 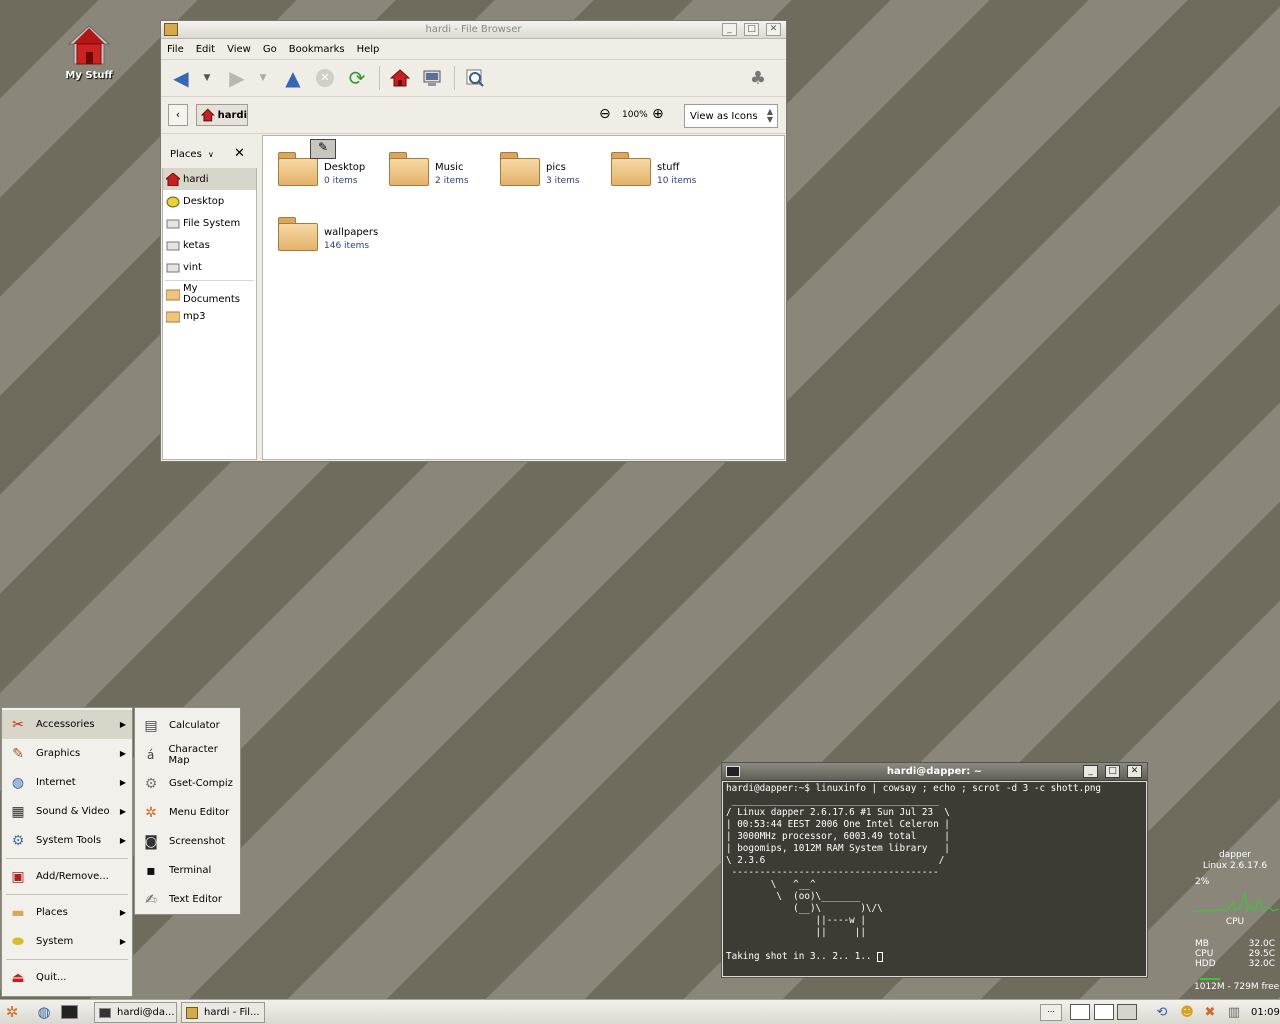 I want to click on menu-help: Help, so click(x=368, y=49).